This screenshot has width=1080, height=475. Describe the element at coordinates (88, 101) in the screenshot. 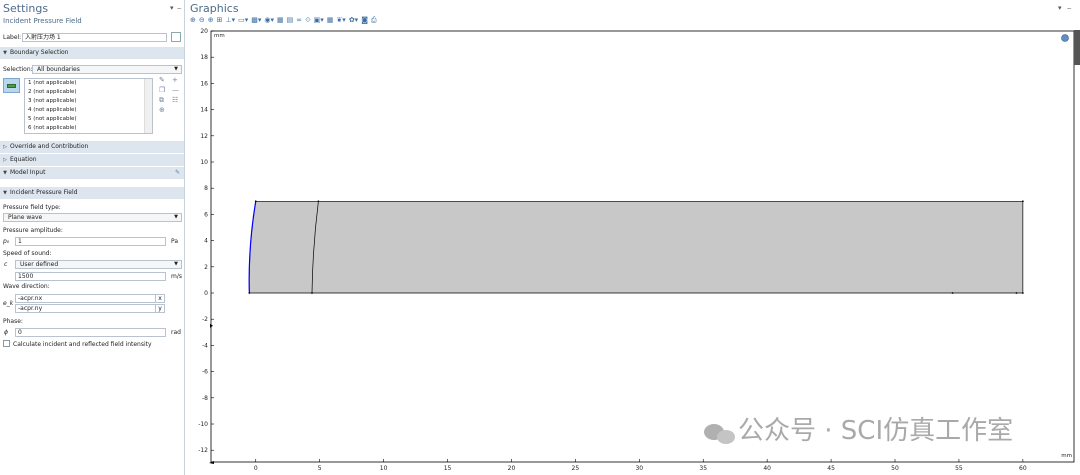

I see `list-item: 3 (not applicable)` at that location.